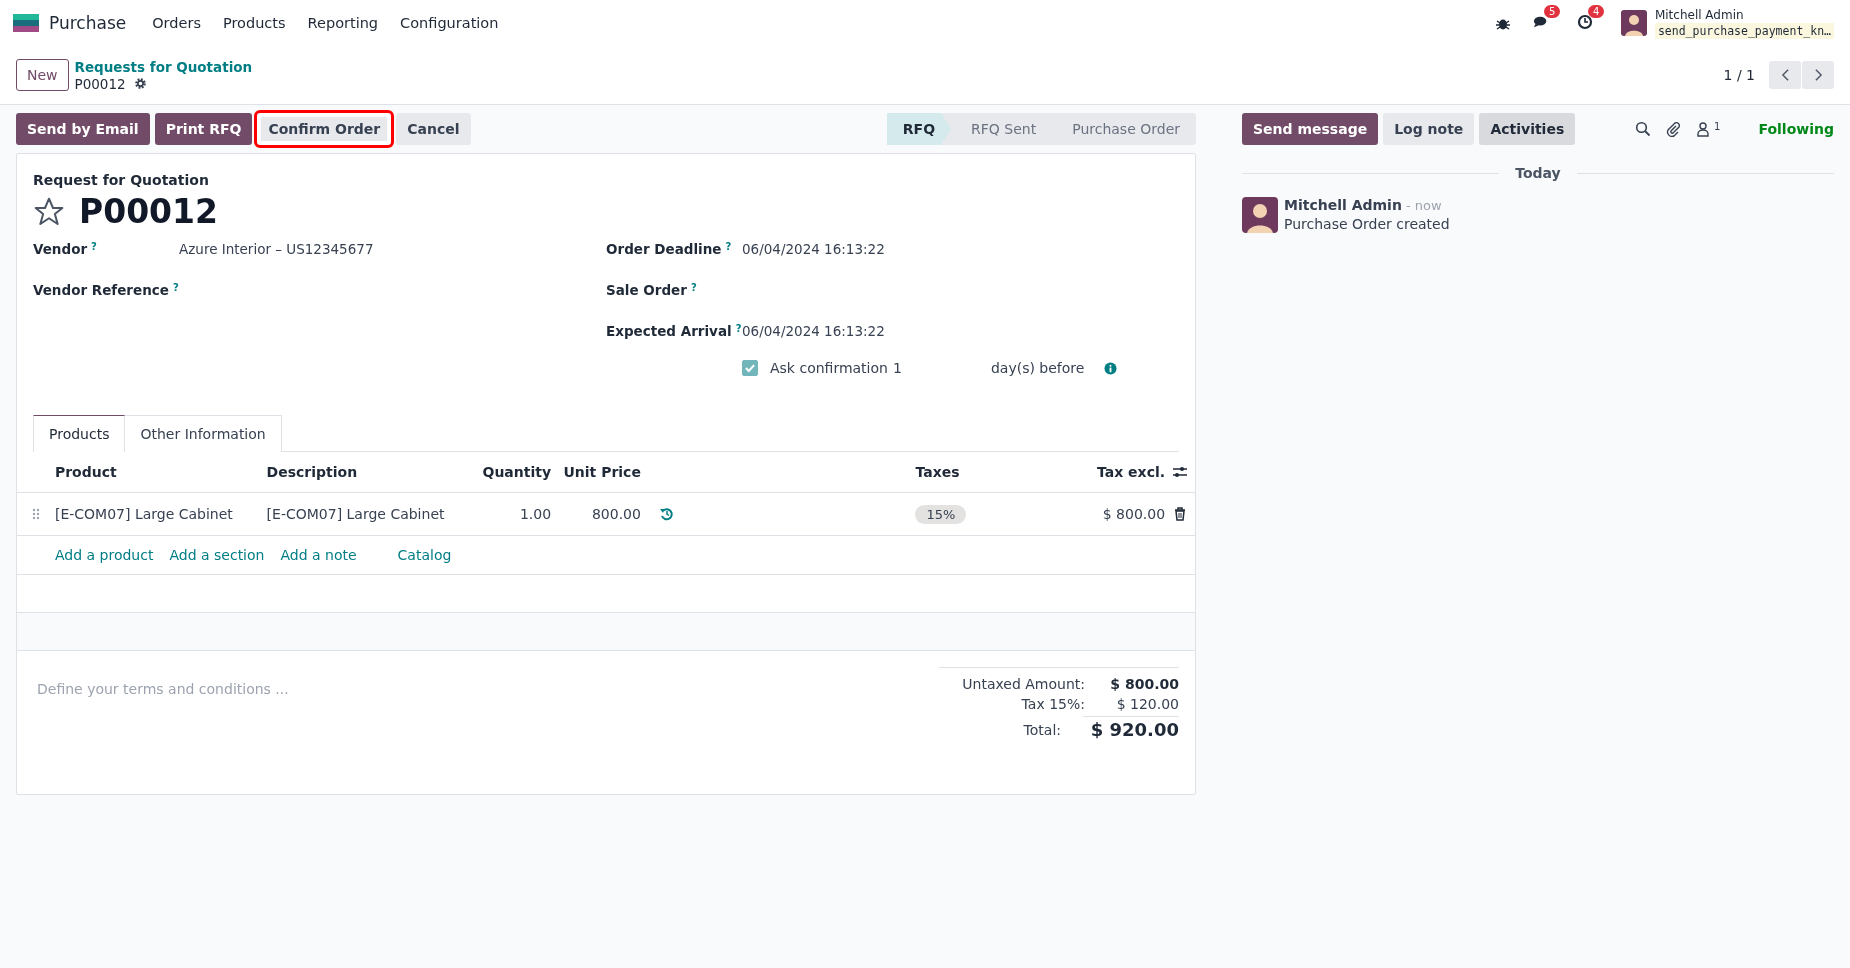 This screenshot has height=968, width=1850. I want to click on column-header: Product, so click(160, 472).